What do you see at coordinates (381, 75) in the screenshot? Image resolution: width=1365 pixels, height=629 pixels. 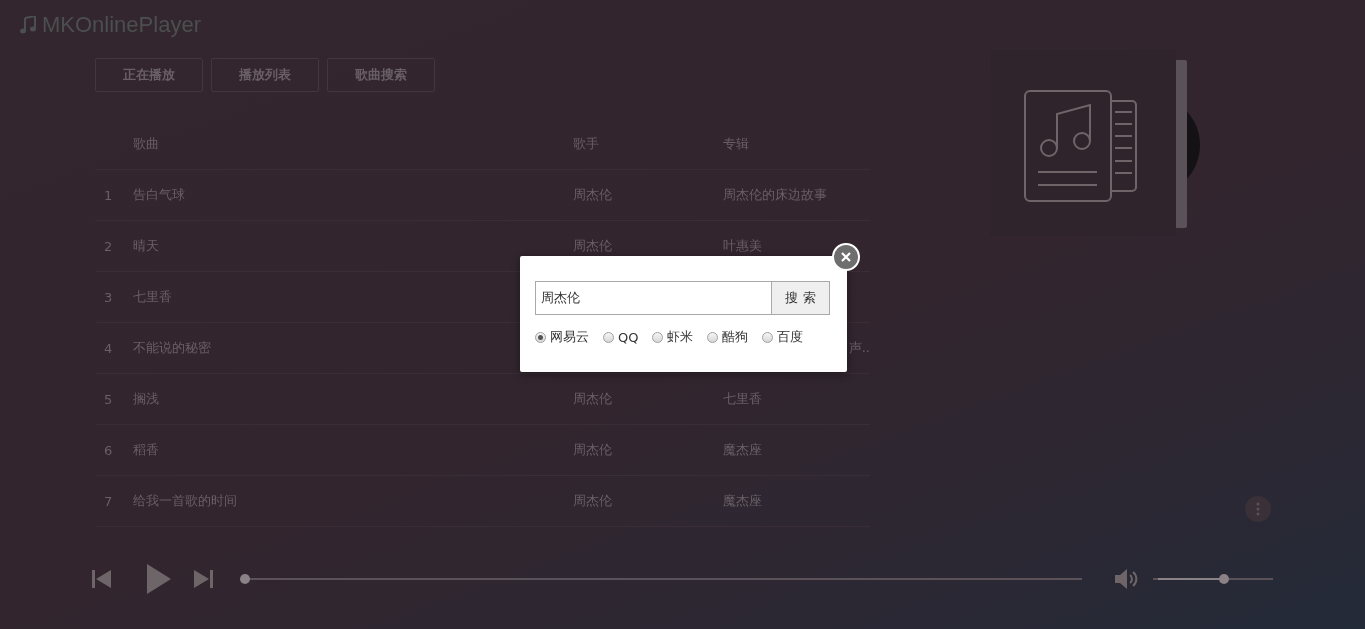 I see `tab: 歌曲搜索` at bounding box center [381, 75].